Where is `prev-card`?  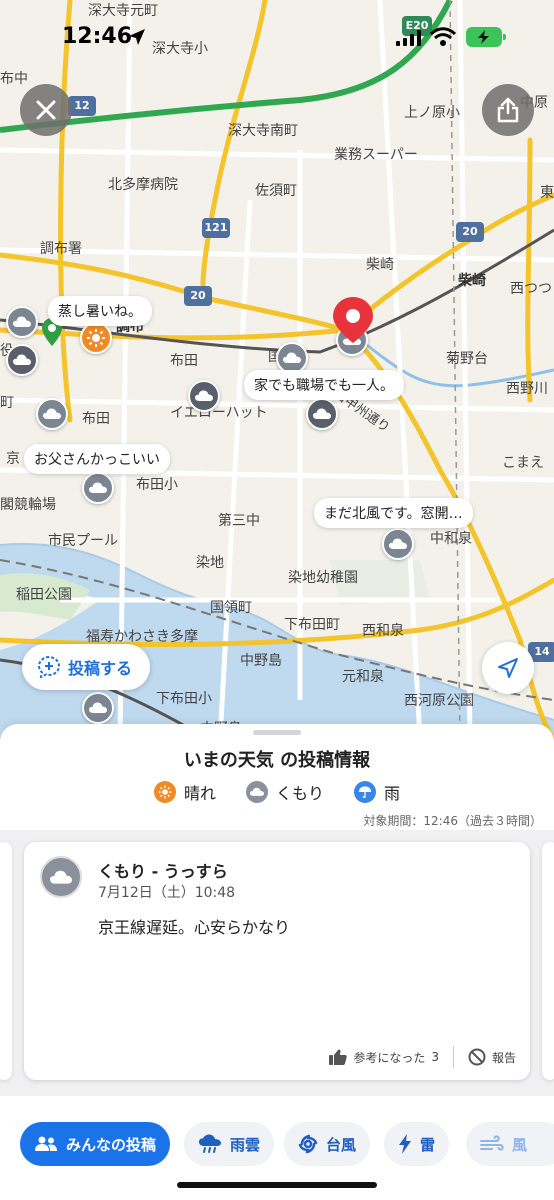
prev-card is located at coordinates (6, 961).